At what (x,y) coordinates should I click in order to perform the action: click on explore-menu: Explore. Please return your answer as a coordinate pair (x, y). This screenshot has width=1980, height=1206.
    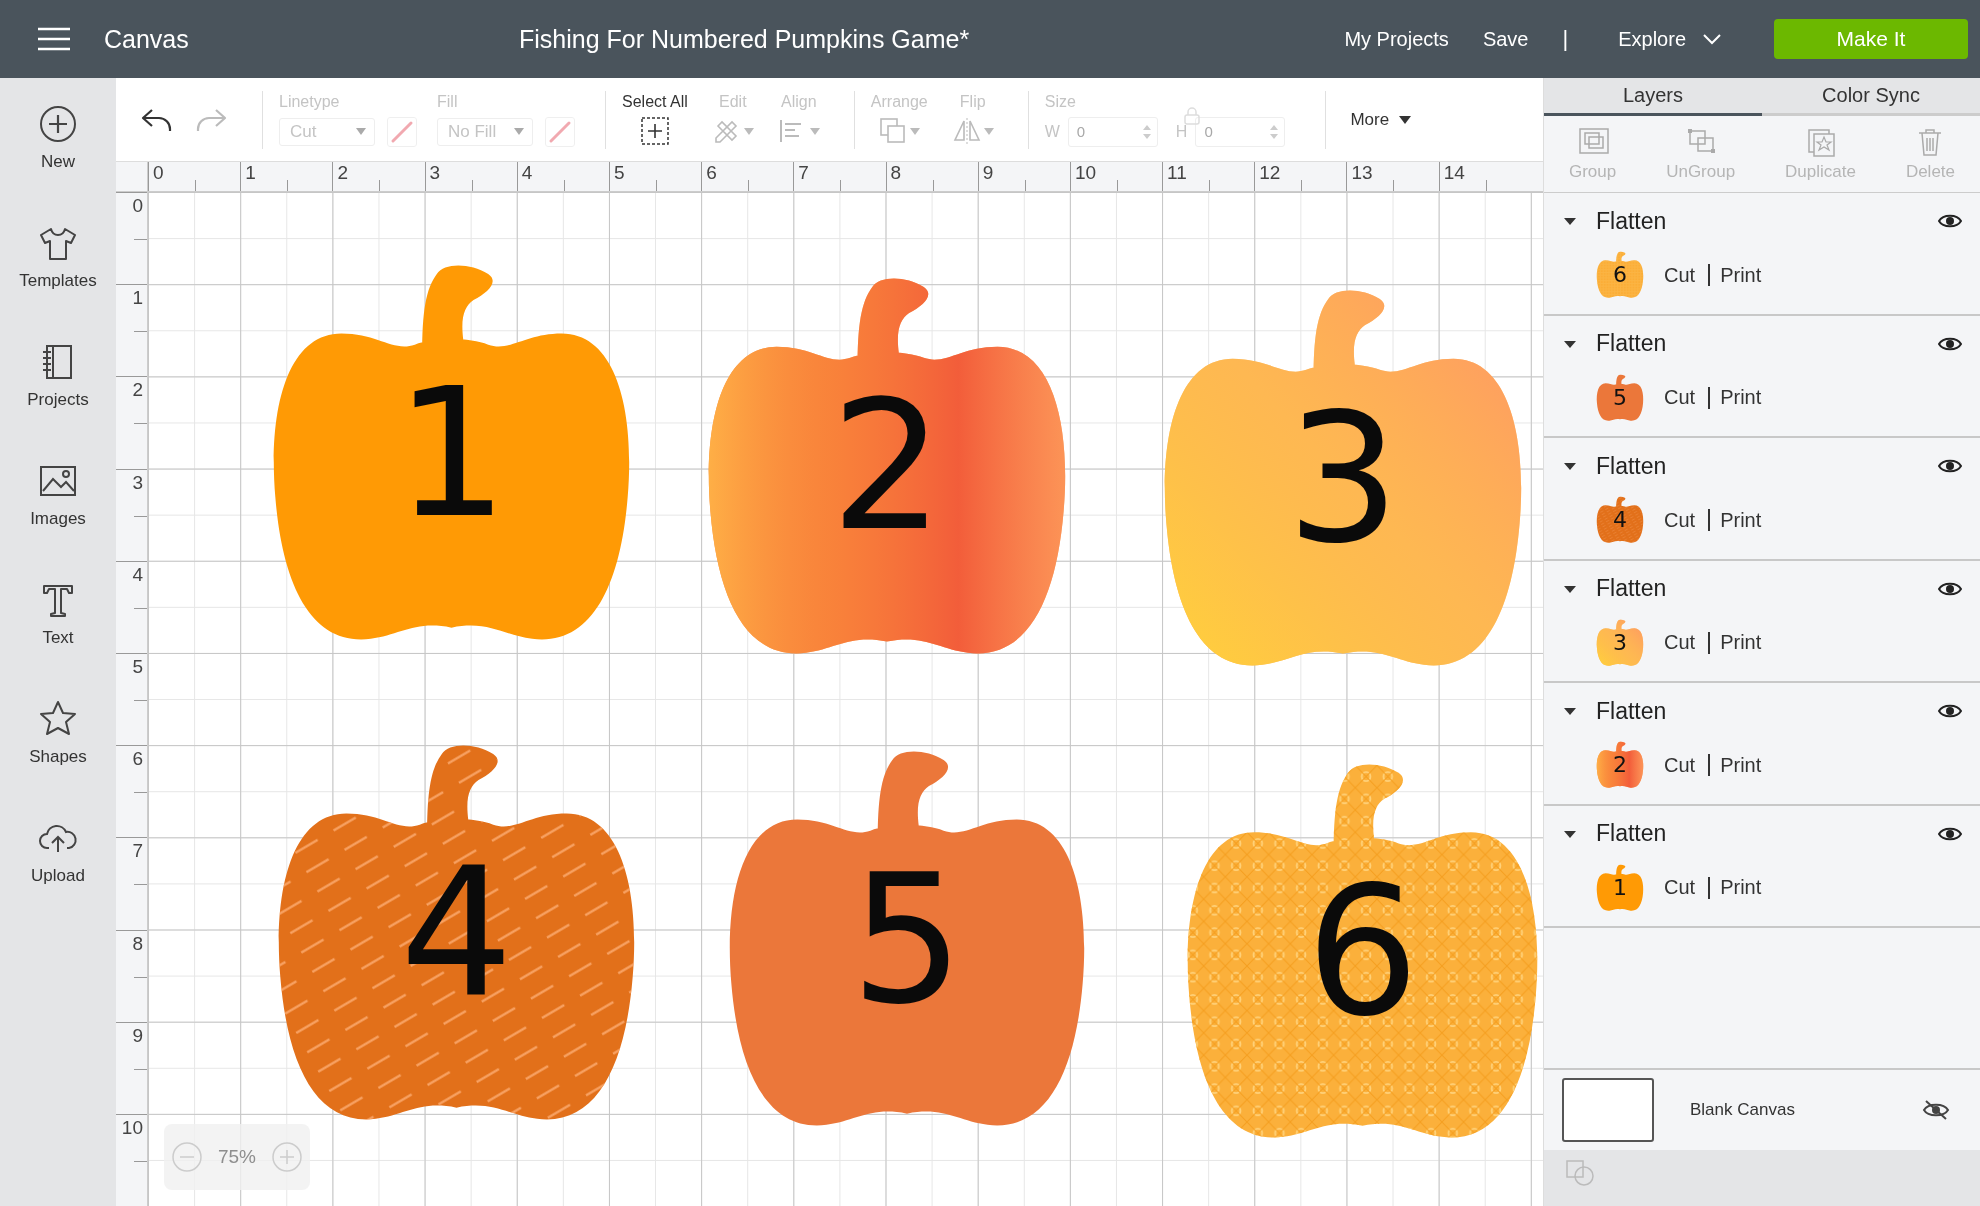
    Looking at the image, I should click on (1670, 39).